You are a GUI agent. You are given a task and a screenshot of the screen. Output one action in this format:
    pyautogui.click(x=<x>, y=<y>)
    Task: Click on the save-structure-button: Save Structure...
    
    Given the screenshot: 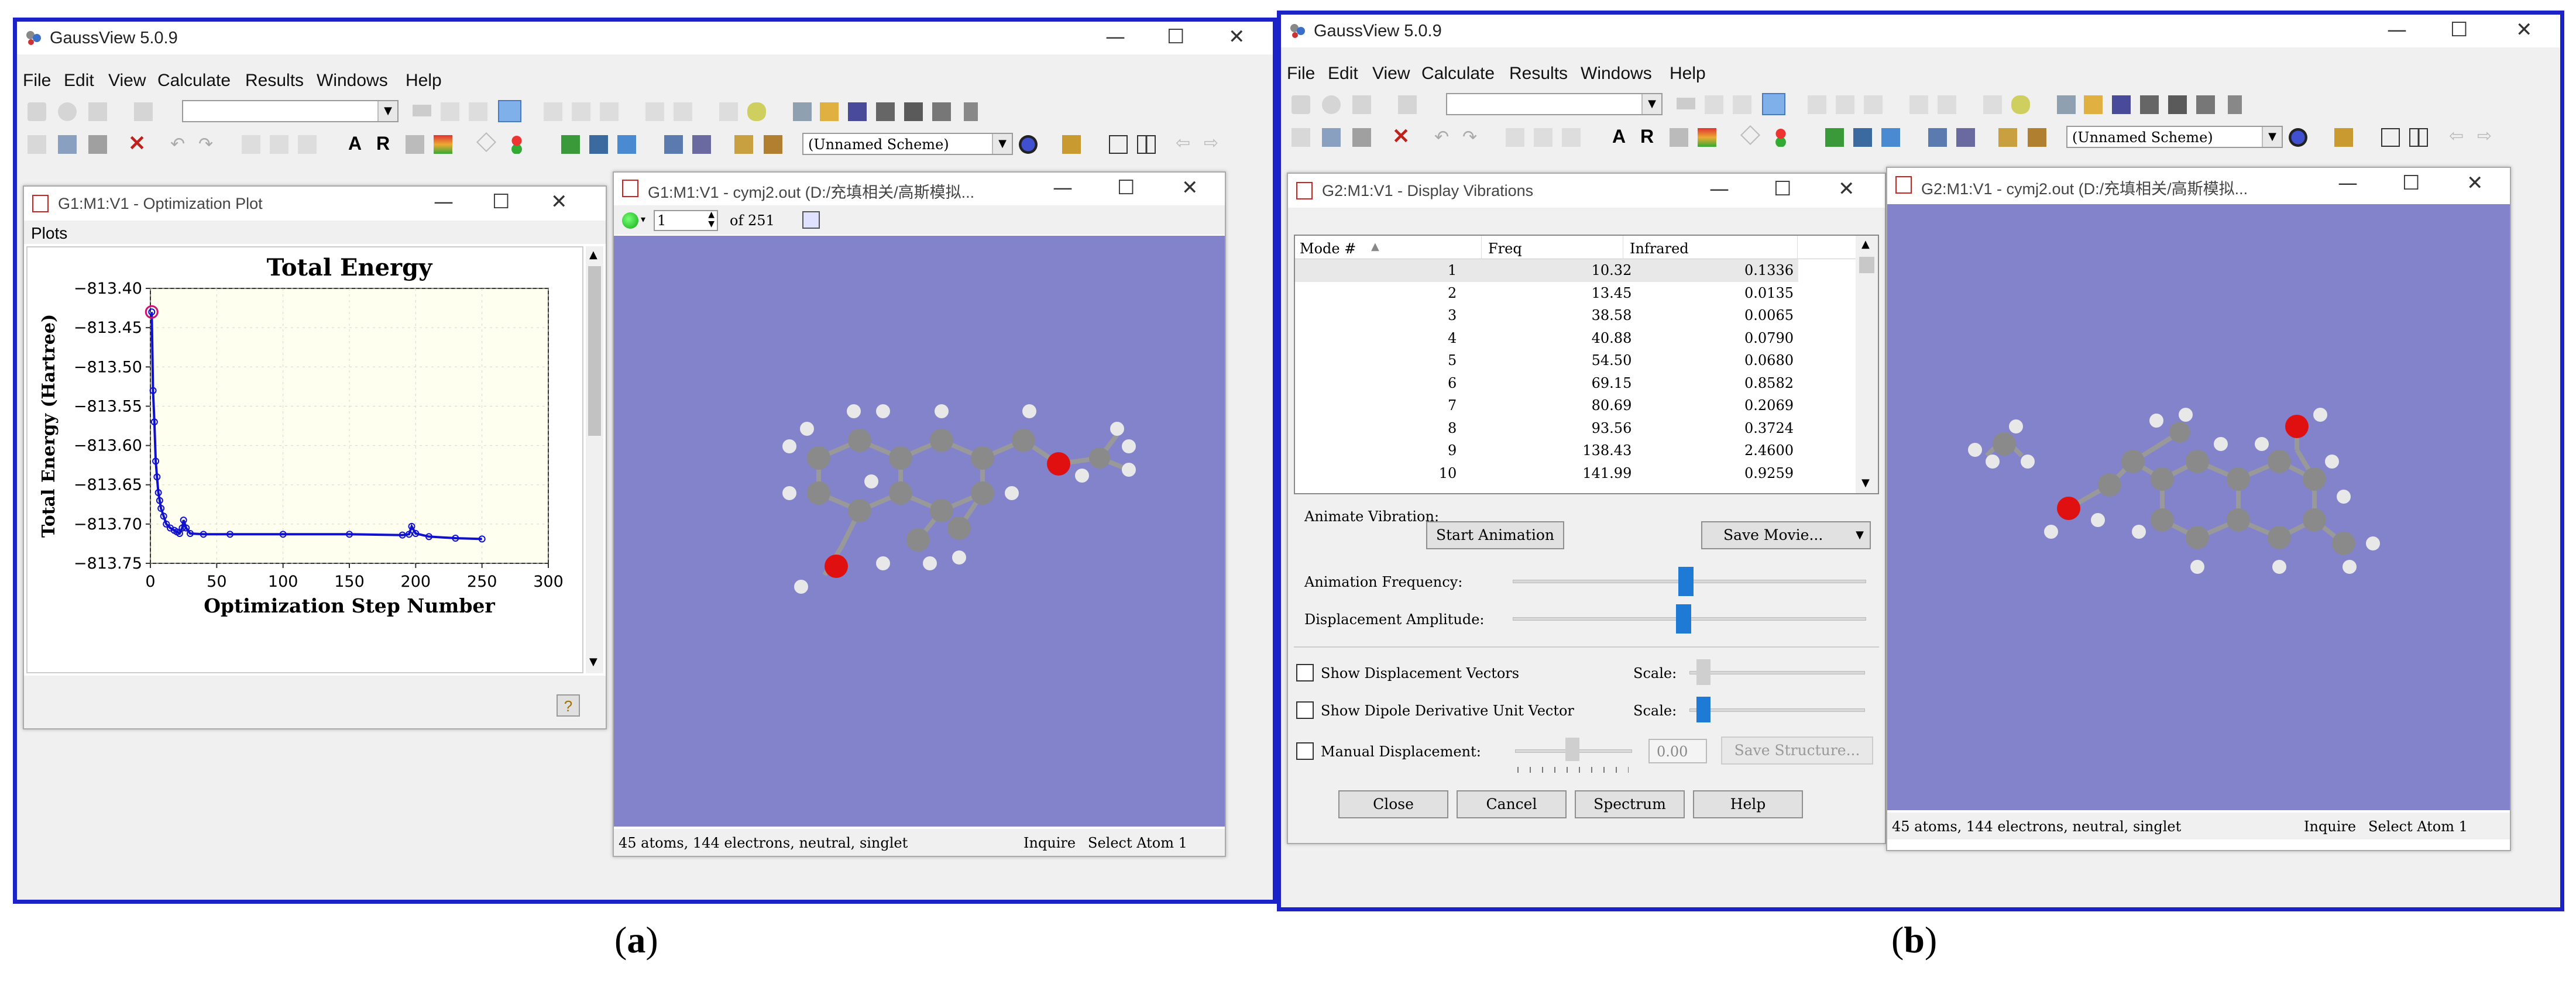 What is the action you would take?
    pyautogui.click(x=1797, y=750)
    